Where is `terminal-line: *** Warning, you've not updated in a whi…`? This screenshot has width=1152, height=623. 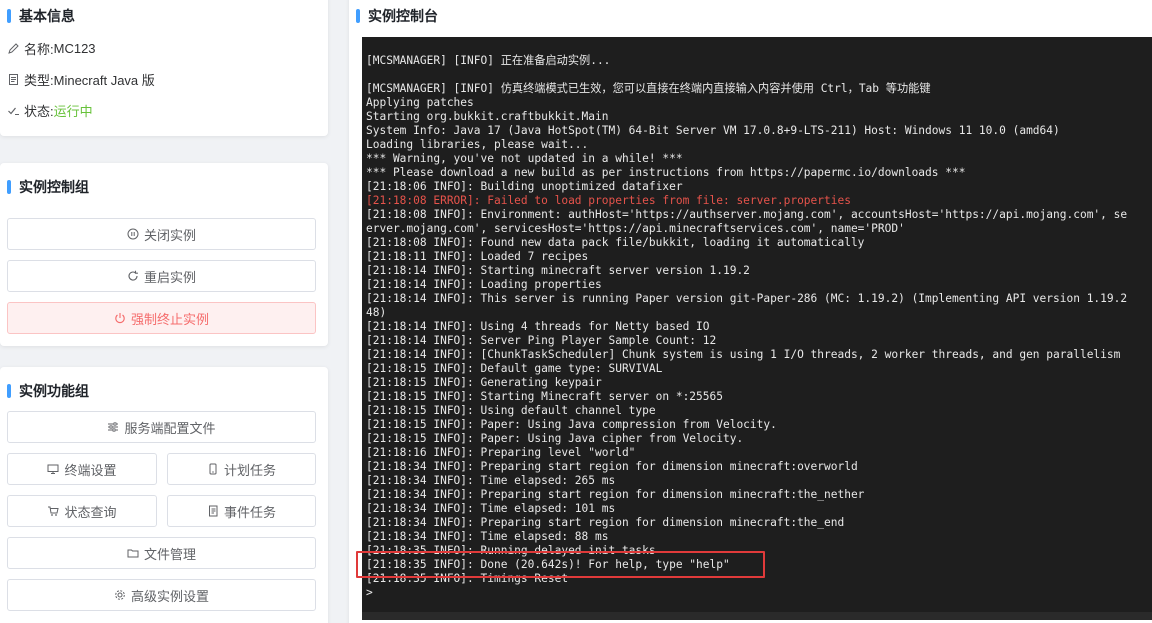 terminal-line: *** Warning, you've not updated in a whi… is located at coordinates (524, 158).